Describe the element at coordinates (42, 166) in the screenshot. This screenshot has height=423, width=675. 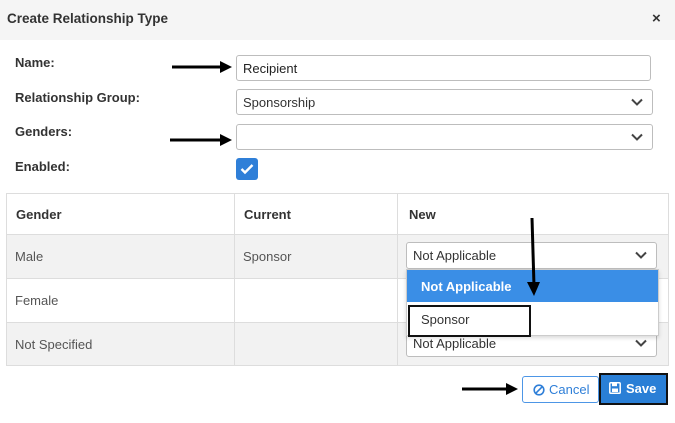
I see `enabled-label: Enabled:` at that location.